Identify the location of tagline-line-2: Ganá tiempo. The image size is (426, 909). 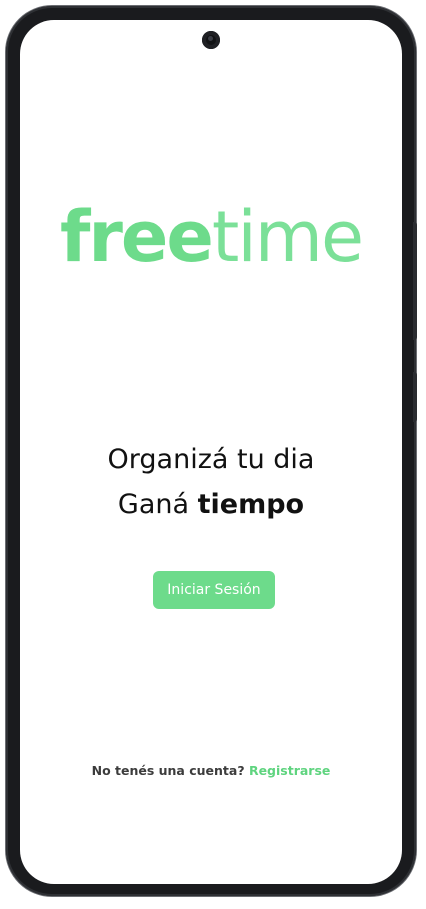
(211, 505).